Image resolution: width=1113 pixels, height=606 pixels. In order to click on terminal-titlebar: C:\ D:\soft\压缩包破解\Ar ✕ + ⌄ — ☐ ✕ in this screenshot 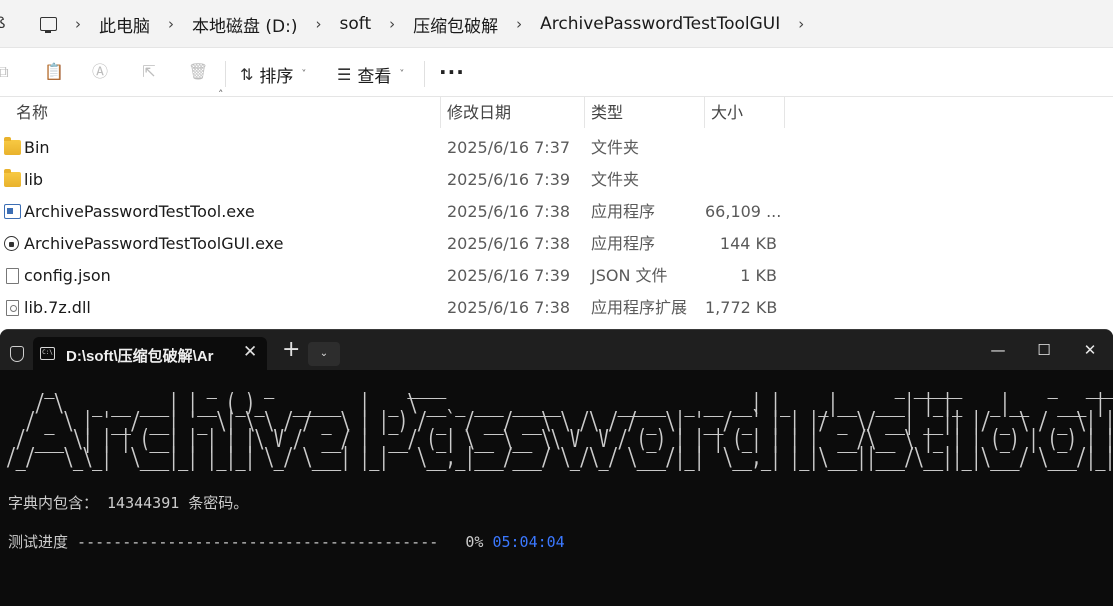, I will do `click(556, 350)`.